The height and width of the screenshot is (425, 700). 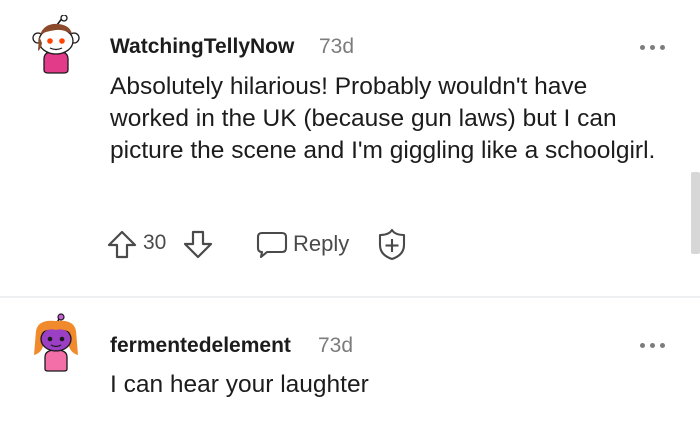 What do you see at coordinates (239, 384) in the screenshot?
I see `comment-body: I can hear your laughter` at bounding box center [239, 384].